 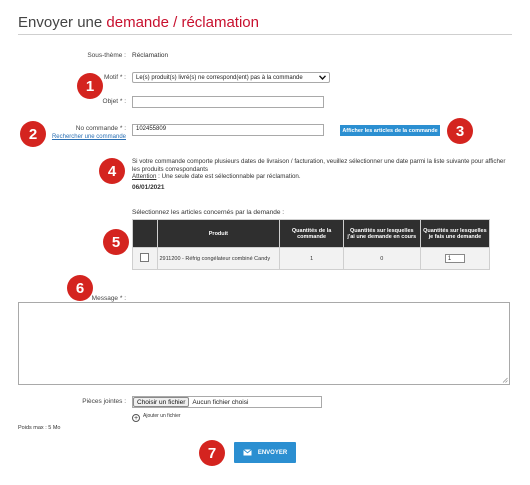 What do you see at coordinates (39, 428) in the screenshot?
I see `poids-max-label: Poids max : 5 Mo` at bounding box center [39, 428].